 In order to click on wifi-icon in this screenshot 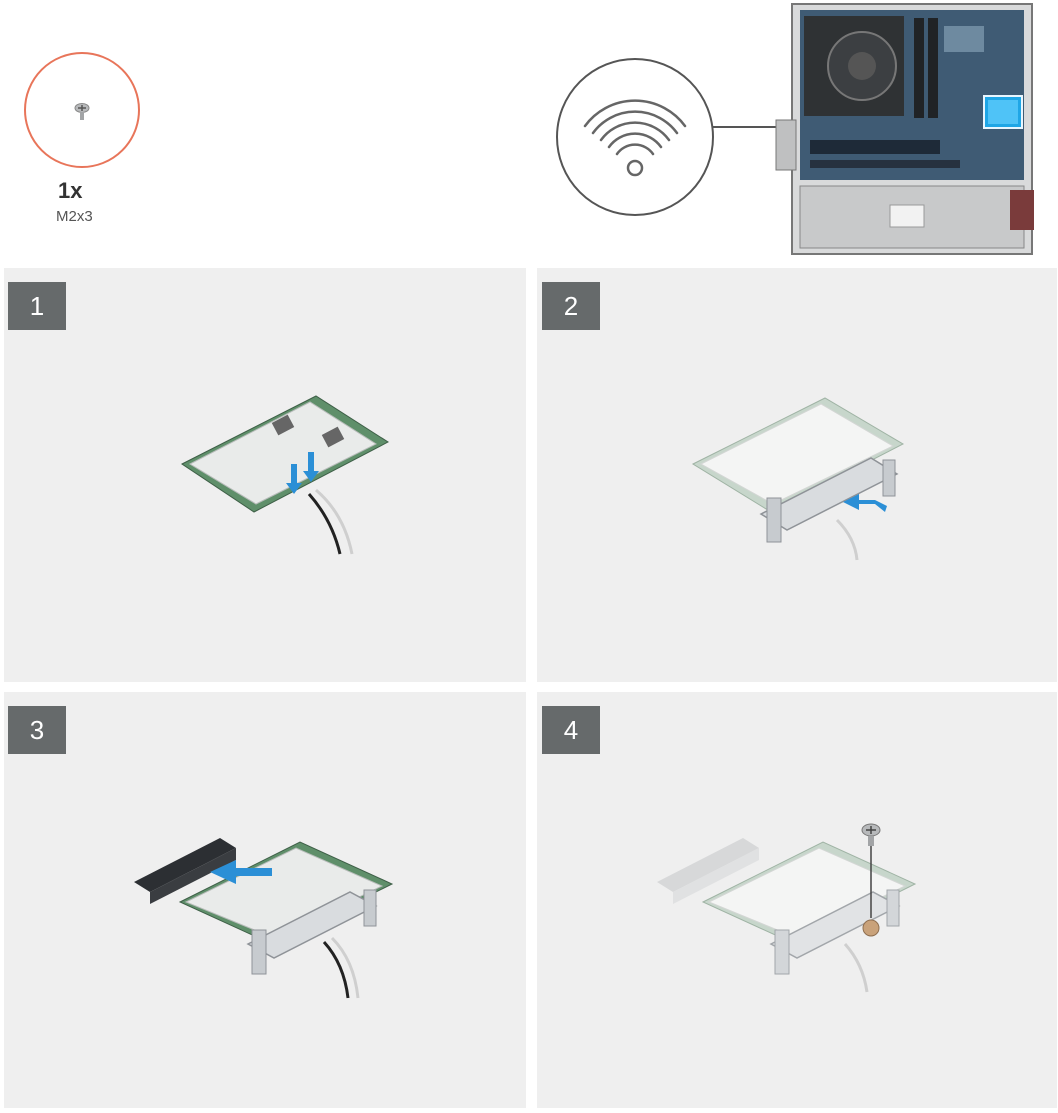, I will do `click(635, 138)`.